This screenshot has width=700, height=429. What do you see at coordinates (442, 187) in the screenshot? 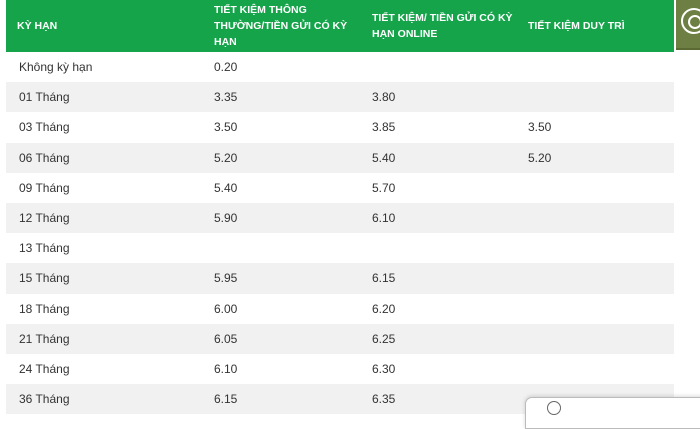
I see `cell-online-rate: 5.70` at bounding box center [442, 187].